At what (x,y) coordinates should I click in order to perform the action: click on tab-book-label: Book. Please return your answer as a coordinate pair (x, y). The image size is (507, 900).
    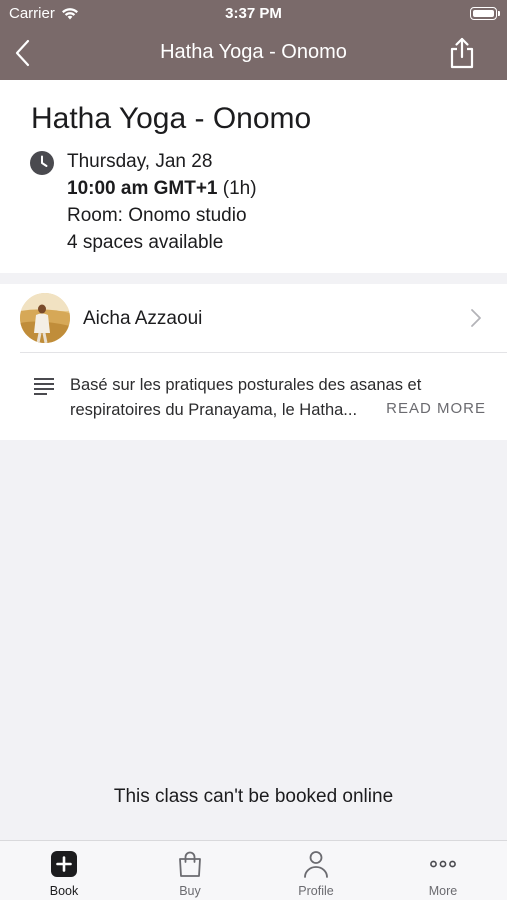
    Looking at the image, I should click on (64, 891).